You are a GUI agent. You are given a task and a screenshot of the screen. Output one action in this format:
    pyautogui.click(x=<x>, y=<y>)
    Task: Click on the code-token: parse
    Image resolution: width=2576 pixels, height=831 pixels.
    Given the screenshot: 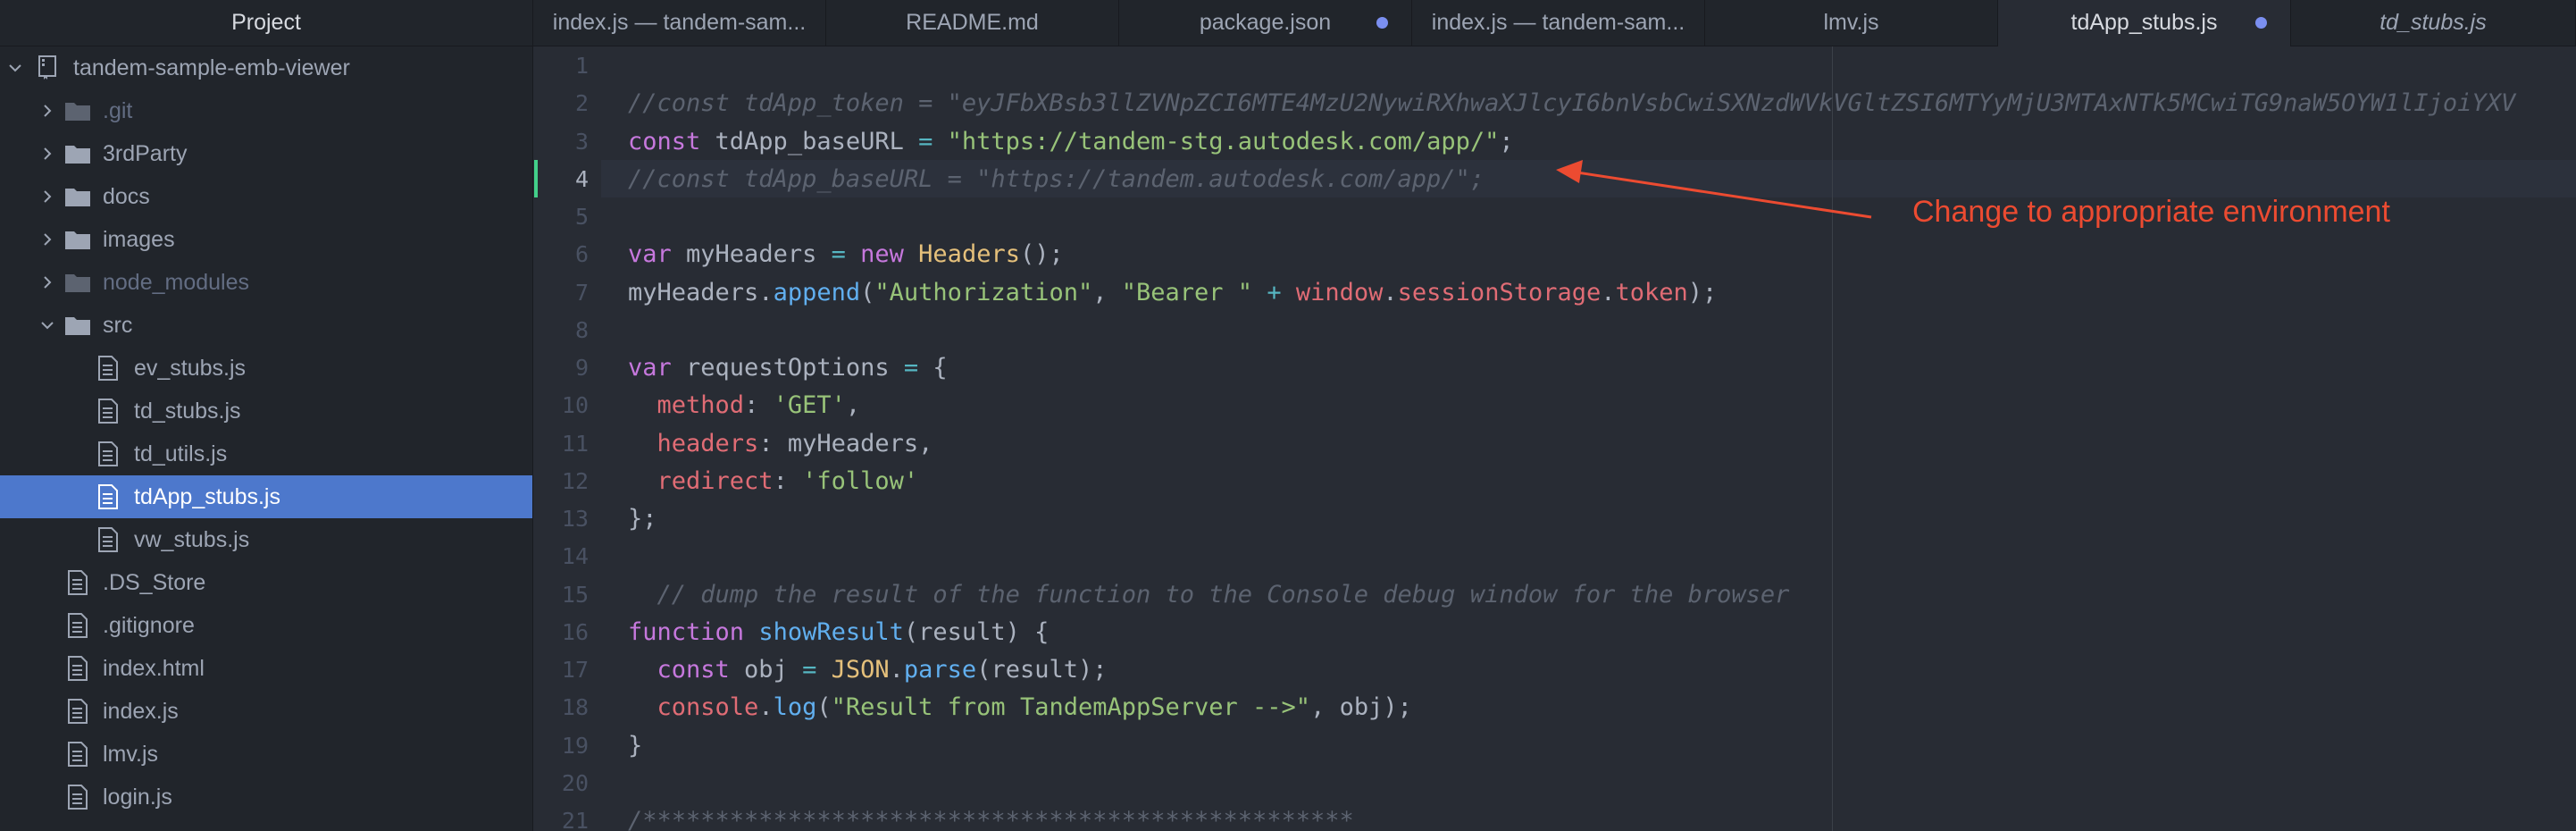 What is the action you would take?
    pyautogui.click(x=940, y=670)
    